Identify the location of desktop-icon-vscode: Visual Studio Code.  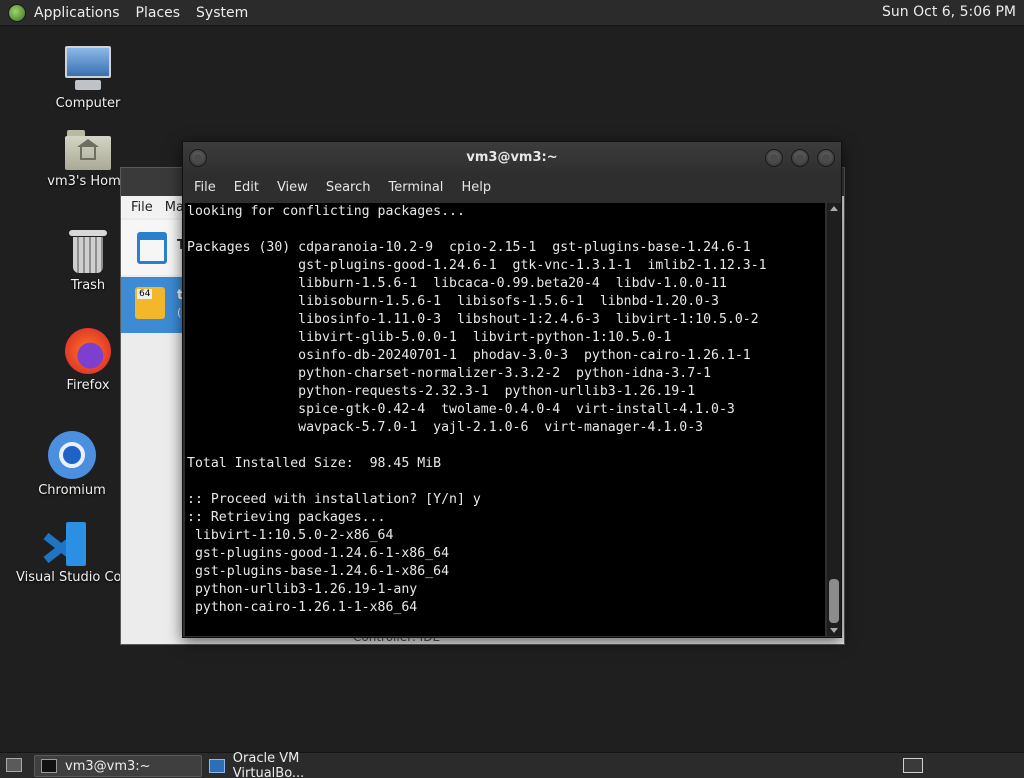
(68, 553).